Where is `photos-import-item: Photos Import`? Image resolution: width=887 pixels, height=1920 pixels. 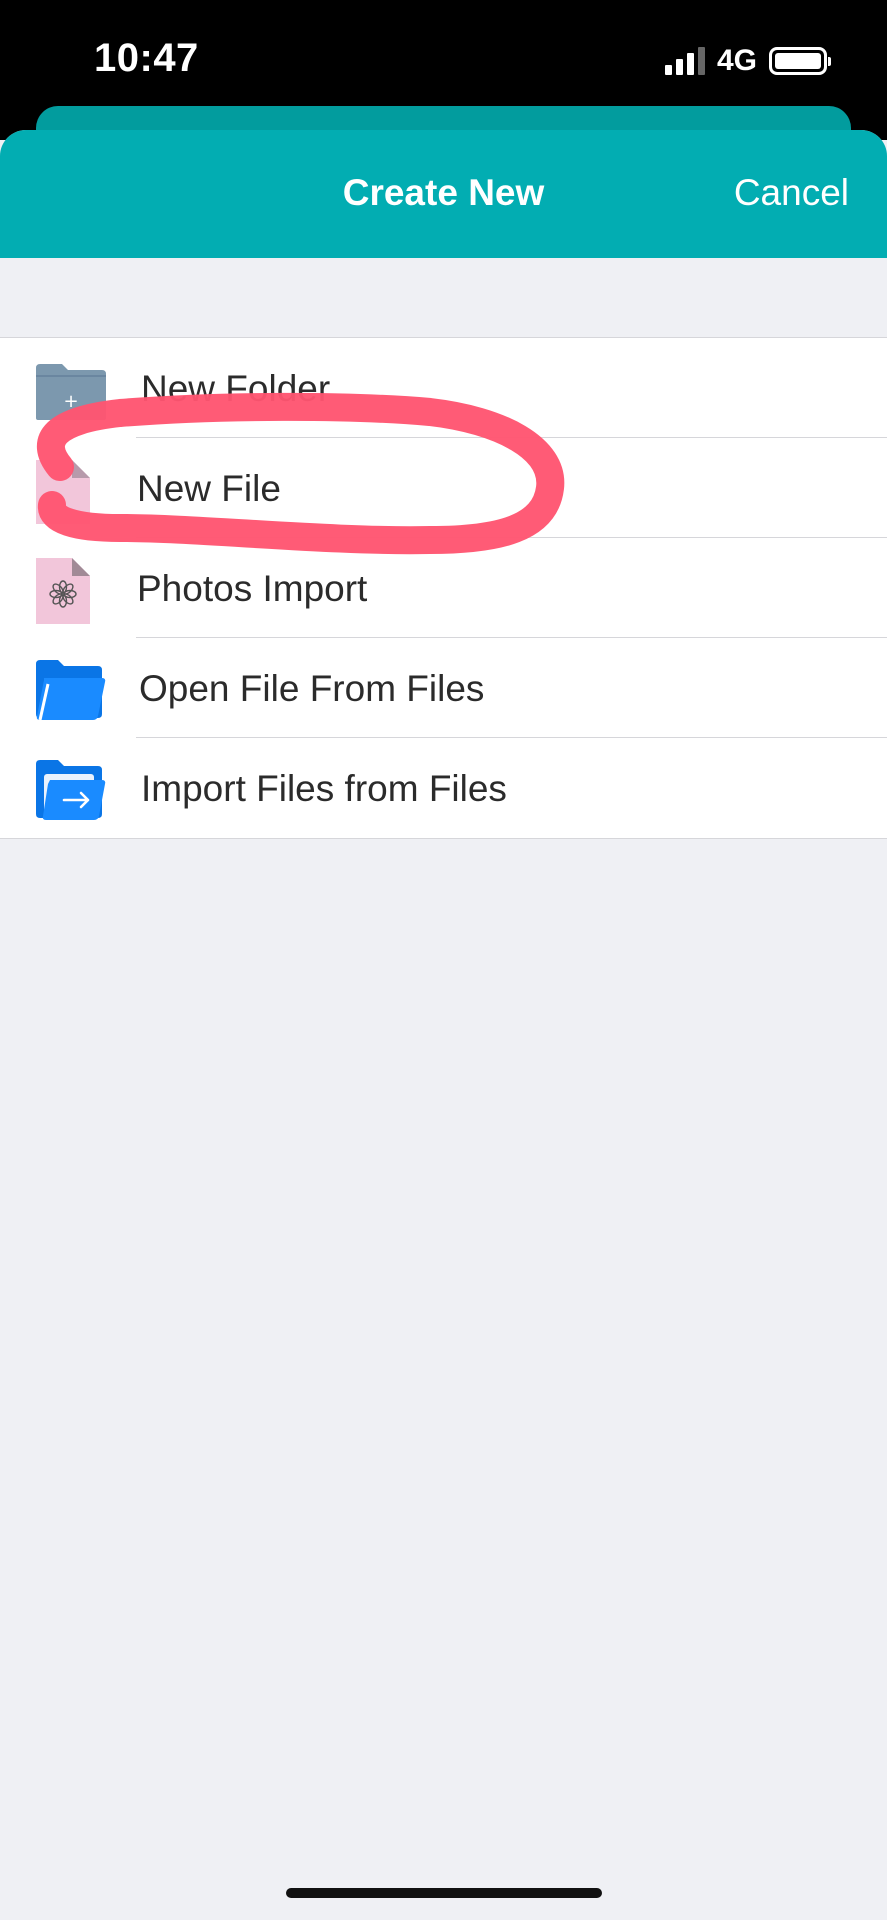 photos-import-item: Photos Import is located at coordinates (443, 588).